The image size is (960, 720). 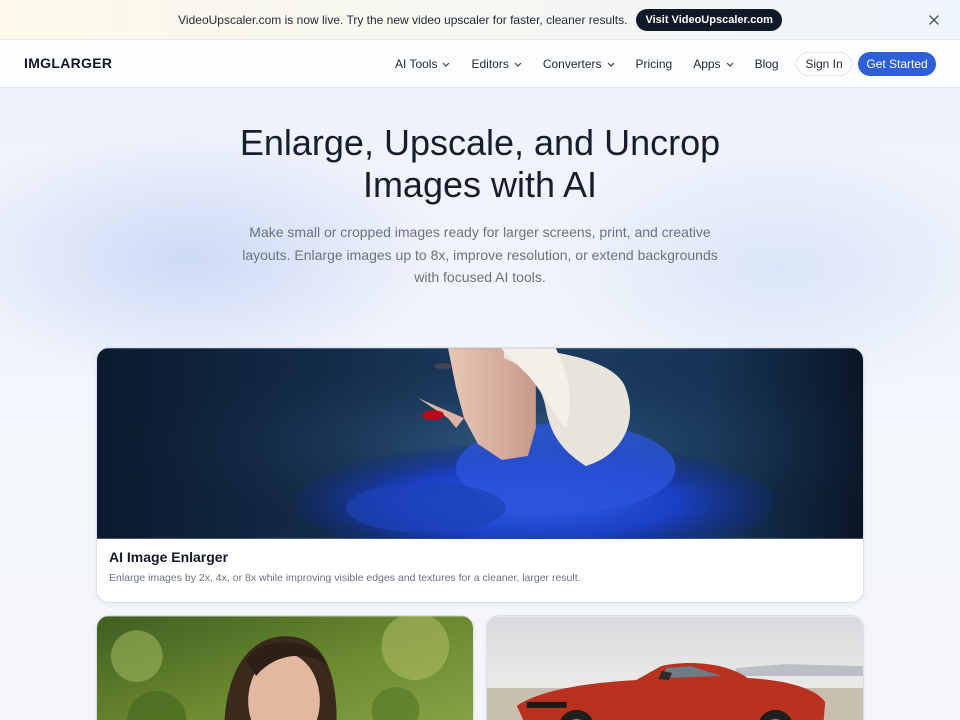 What do you see at coordinates (490, 64) in the screenshot?
I see `nav-label: Editors` at bounding box center [490, 64].